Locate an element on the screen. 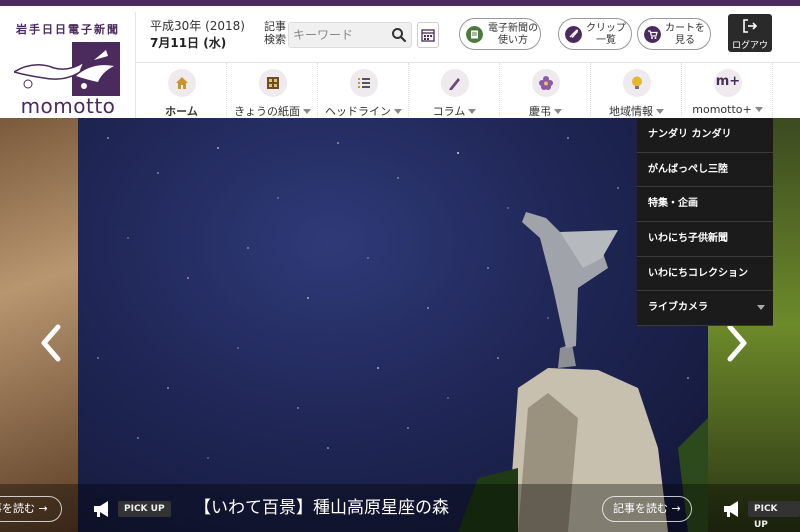 This screenshot has width=800, height=532. cart-button: カートを見る is located at coordinates (674, 34).